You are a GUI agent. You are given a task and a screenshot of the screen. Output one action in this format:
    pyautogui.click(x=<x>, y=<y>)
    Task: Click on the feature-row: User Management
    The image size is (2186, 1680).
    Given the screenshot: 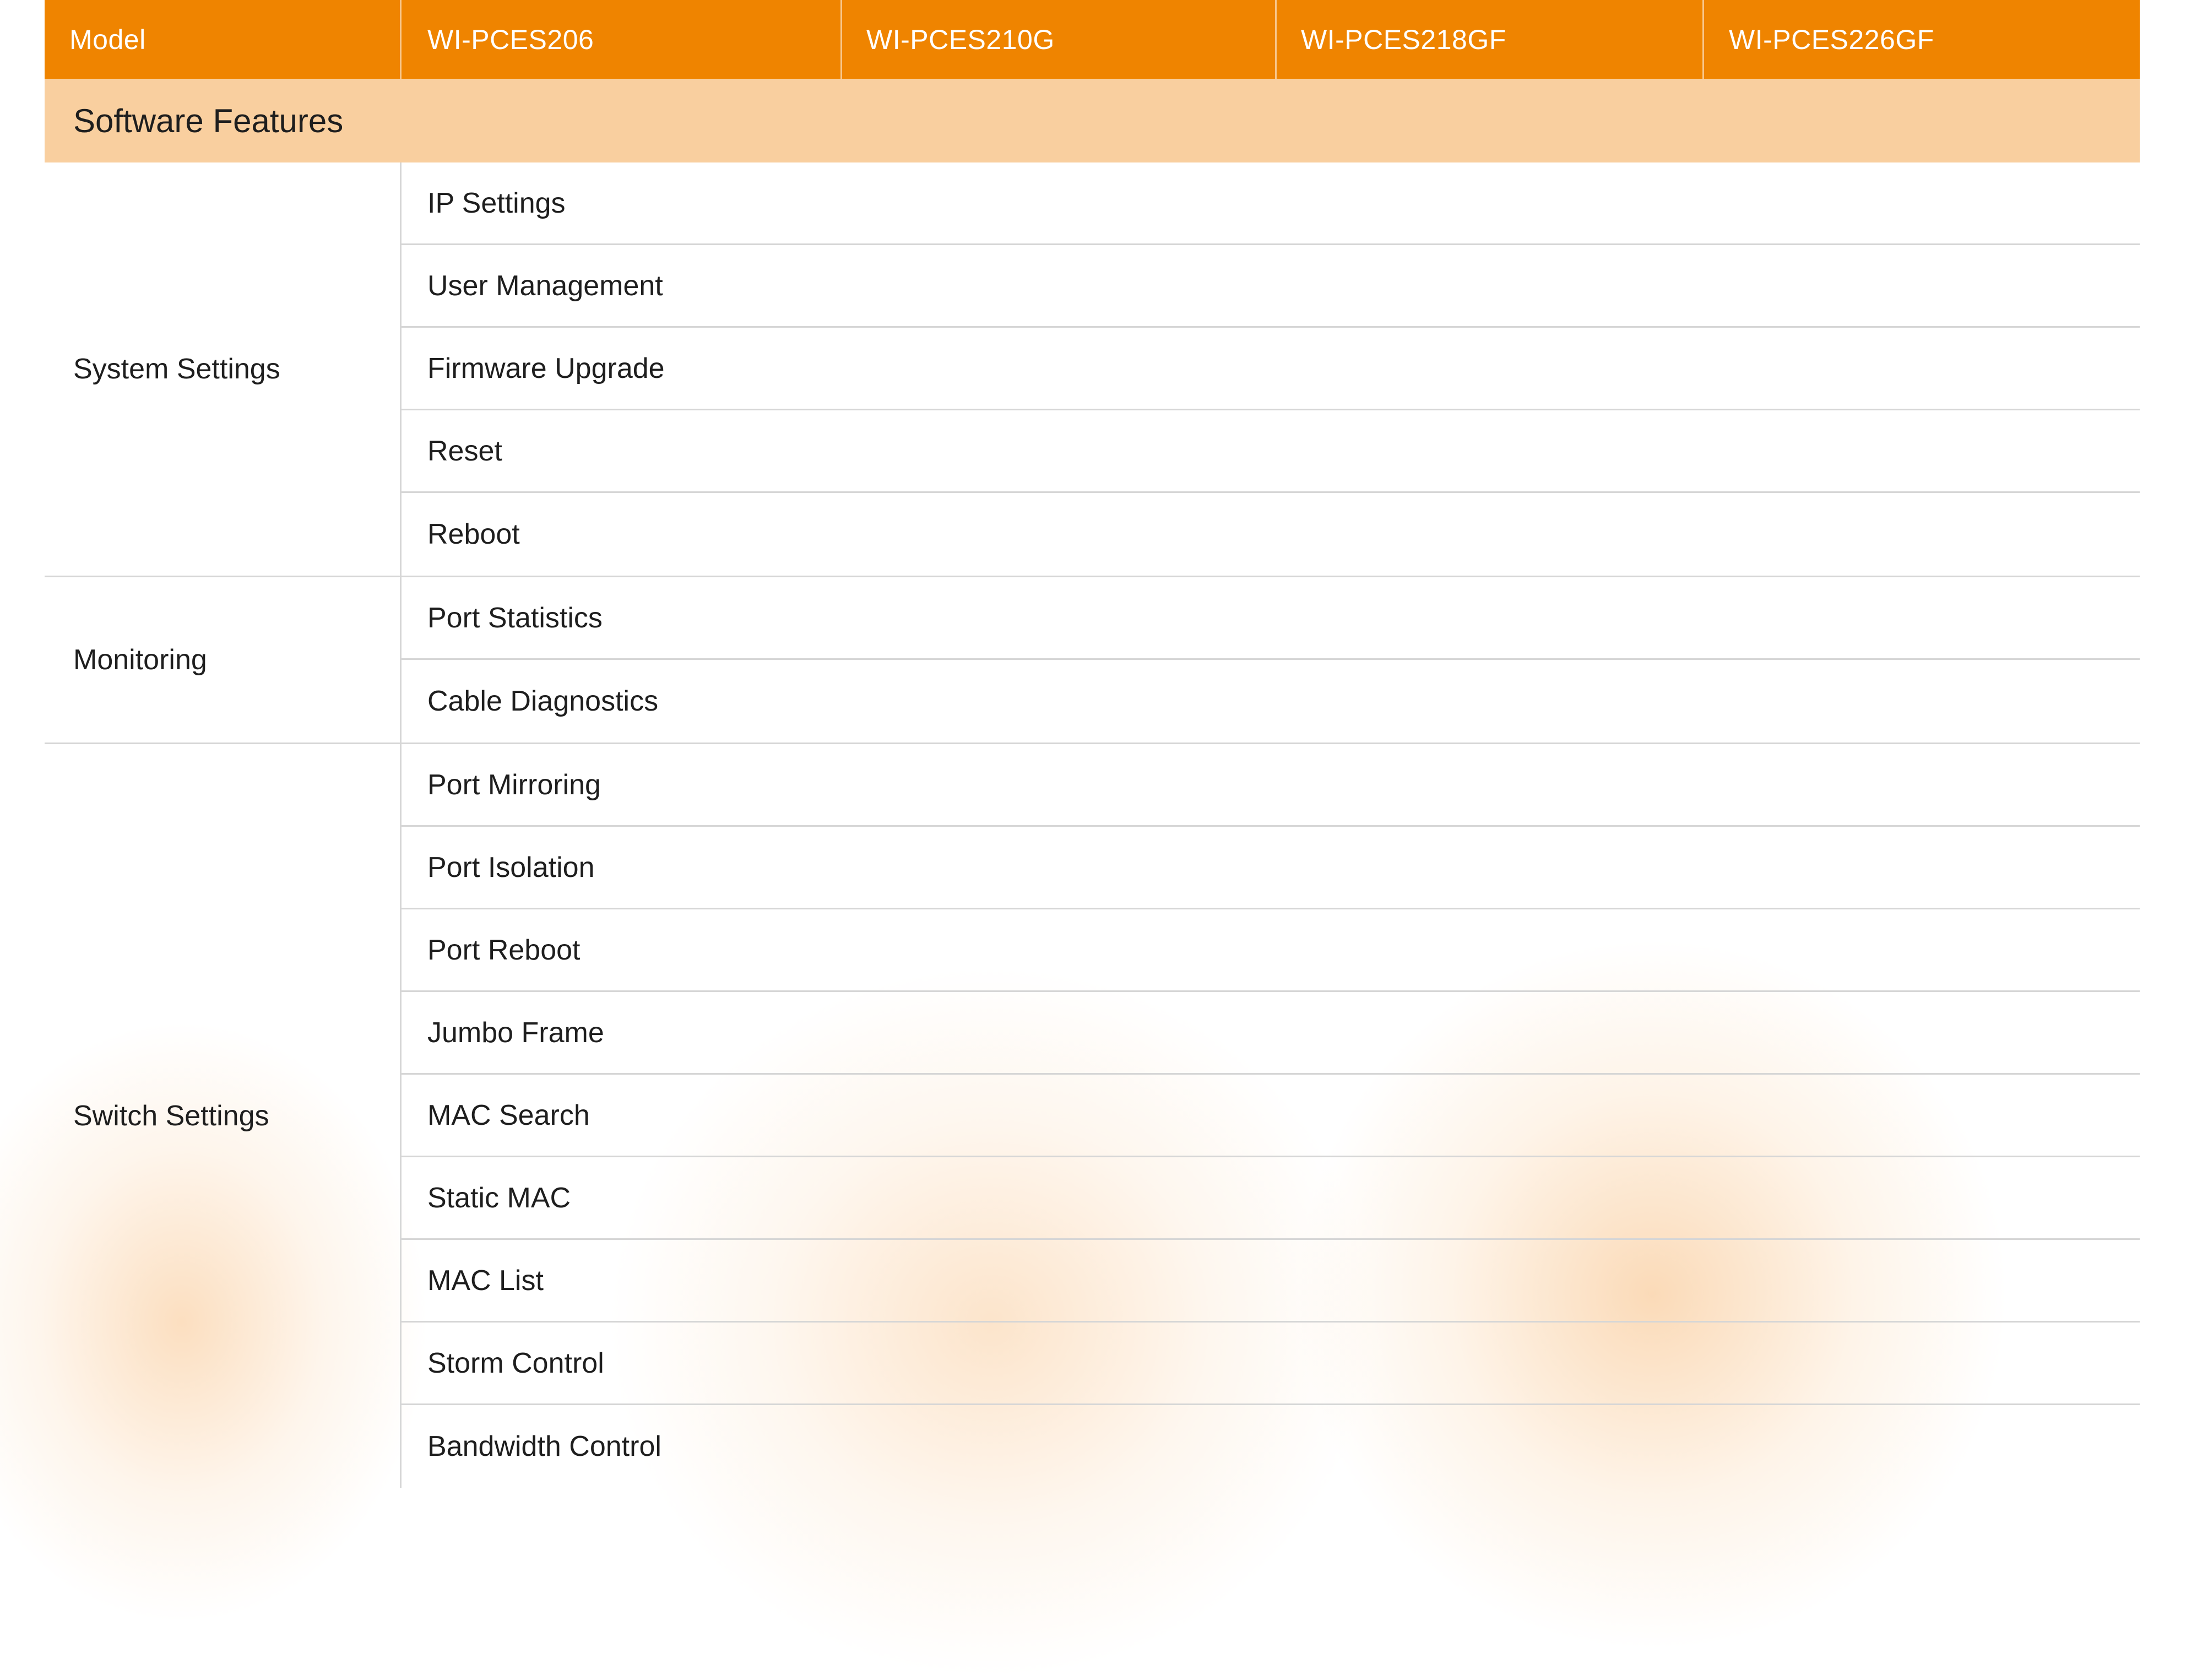 What is the action you would take?
    pyautogui.click(x=1271, y=286)
    